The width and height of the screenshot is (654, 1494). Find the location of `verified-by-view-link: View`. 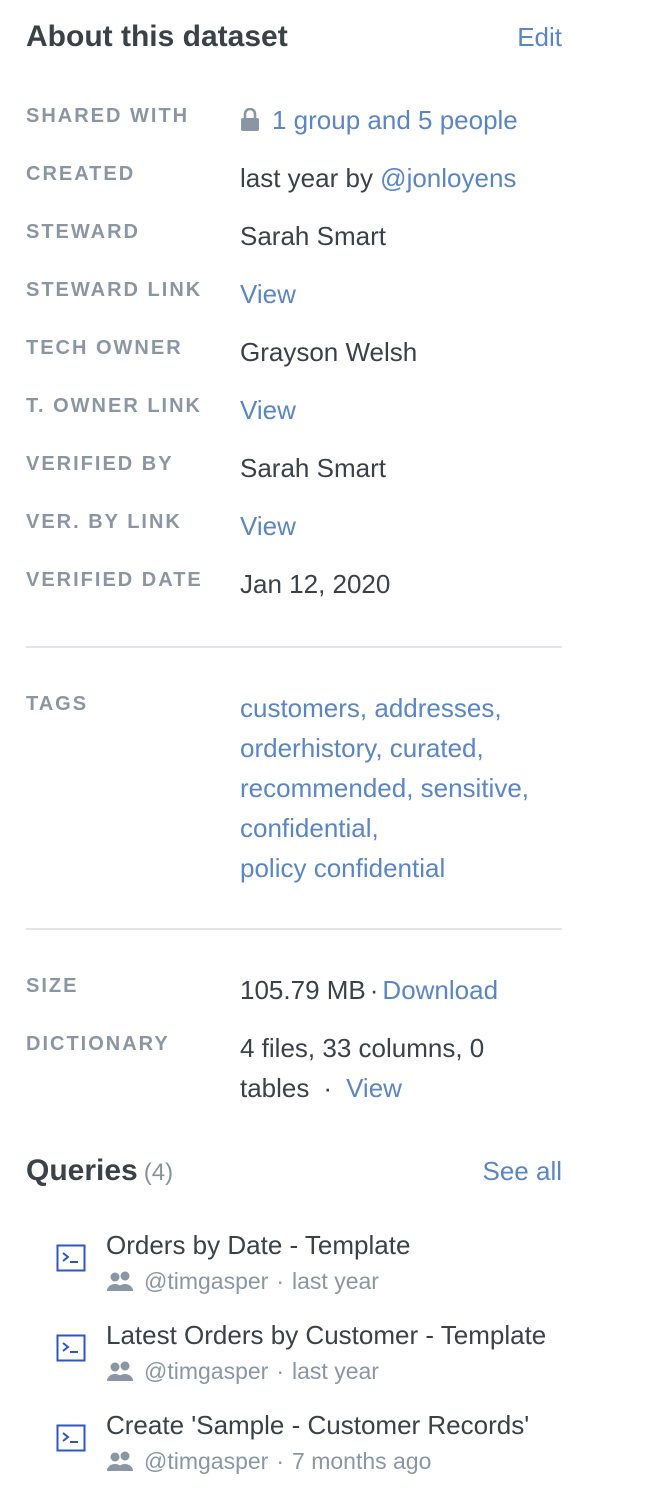

verified-by-view-link: View is located at coordinates (401, 526).